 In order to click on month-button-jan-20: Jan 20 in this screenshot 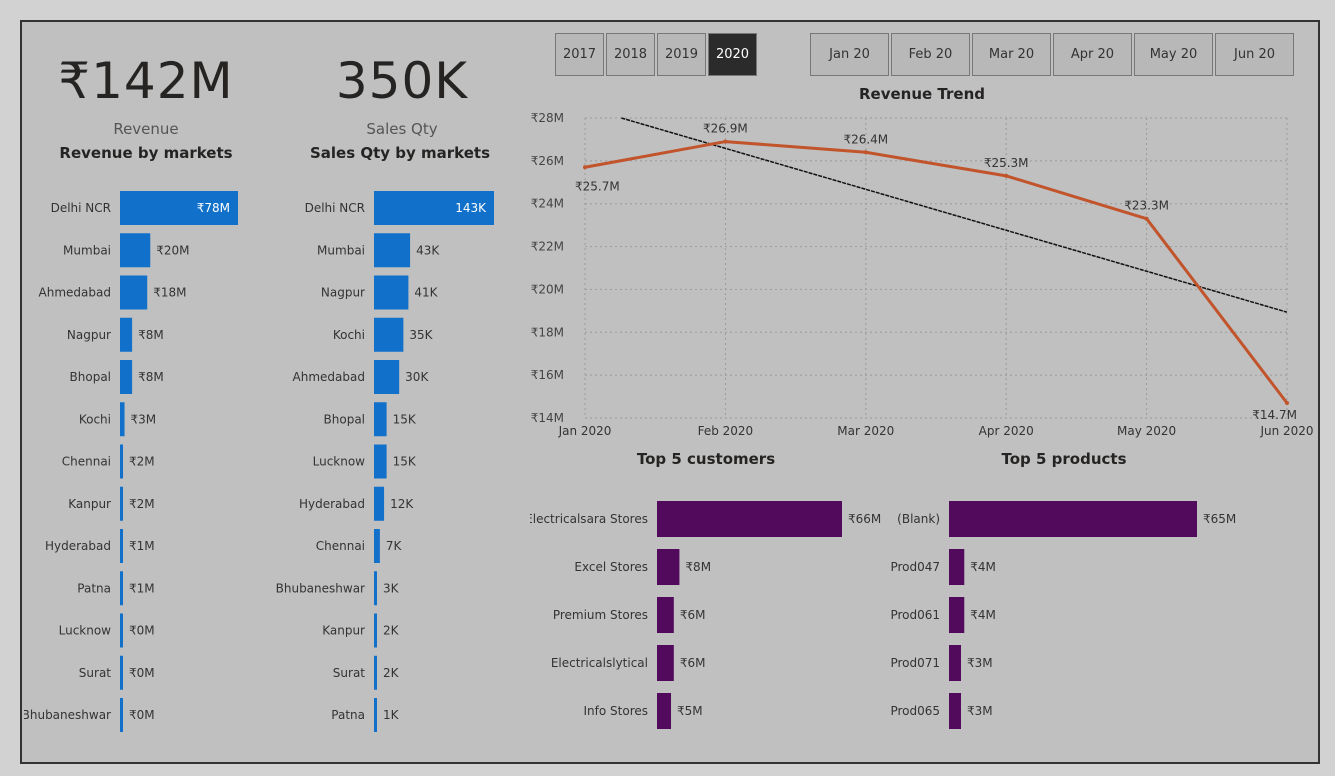, I will do `click(849, 54)`.